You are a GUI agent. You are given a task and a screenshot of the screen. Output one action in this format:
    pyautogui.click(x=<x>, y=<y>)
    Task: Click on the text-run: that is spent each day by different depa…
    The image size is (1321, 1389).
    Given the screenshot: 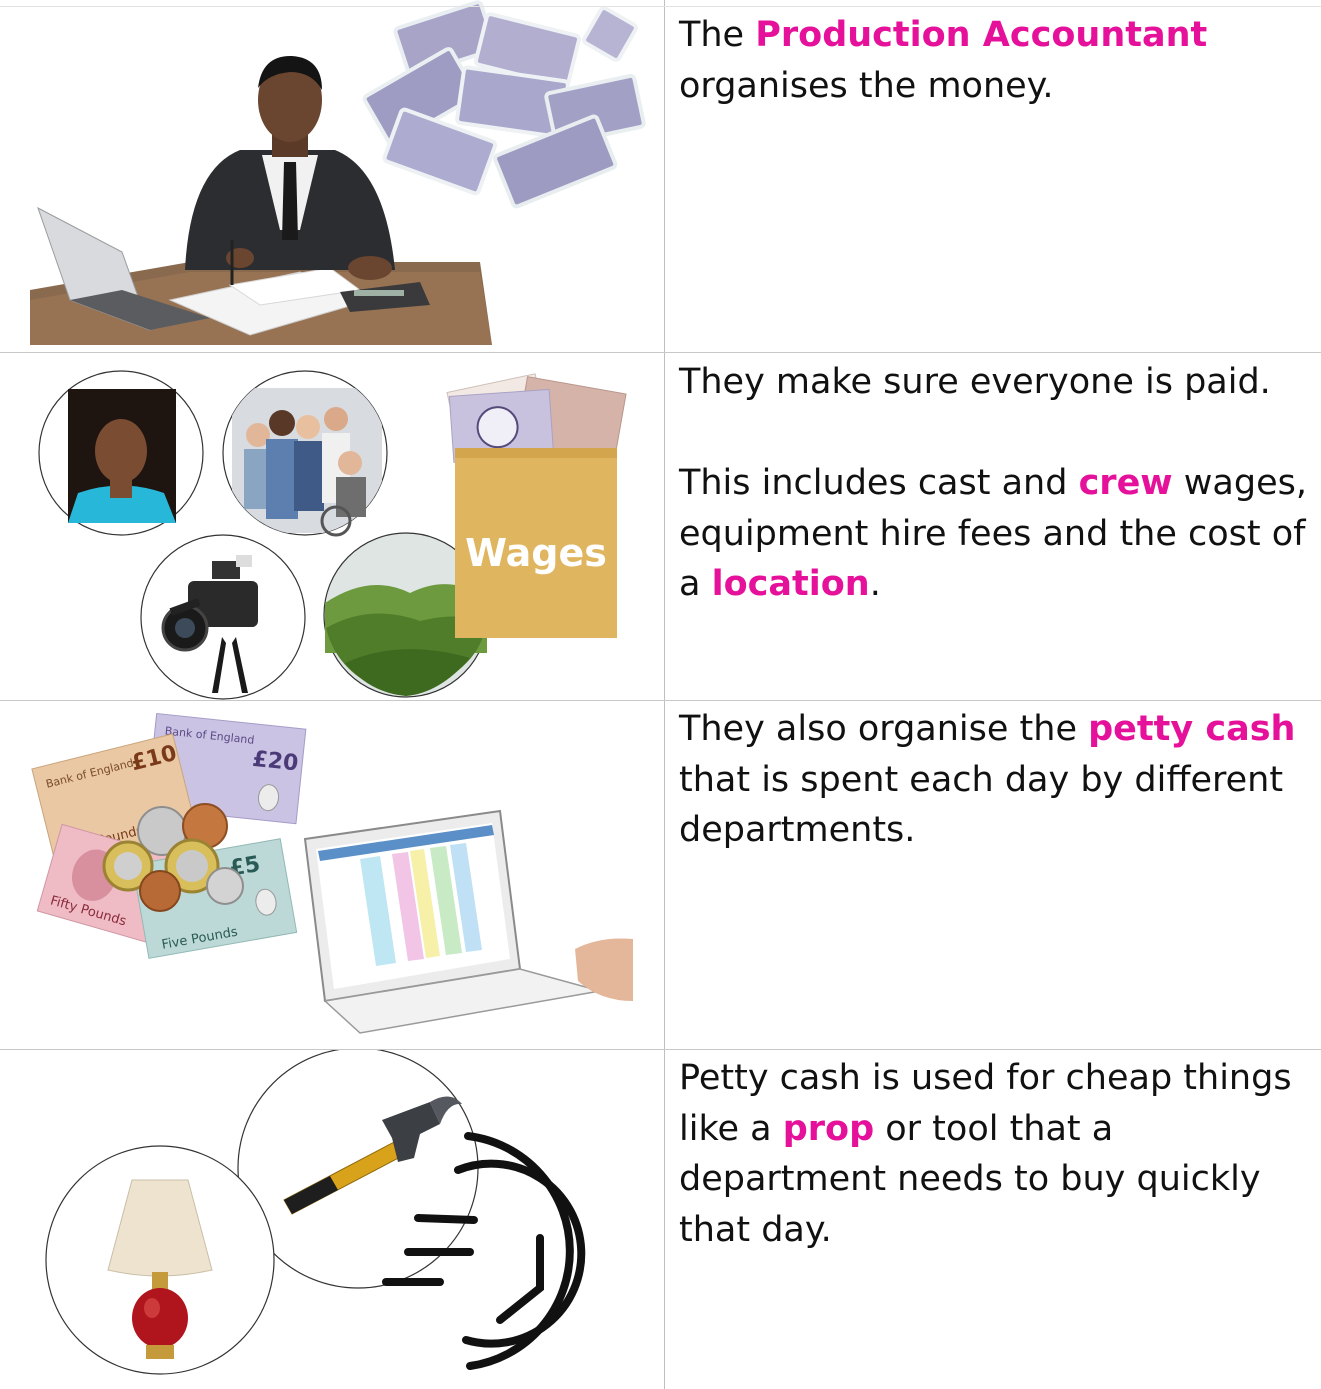 What is the action you would take?
    pyautogui.click(x=981, y=805)
    